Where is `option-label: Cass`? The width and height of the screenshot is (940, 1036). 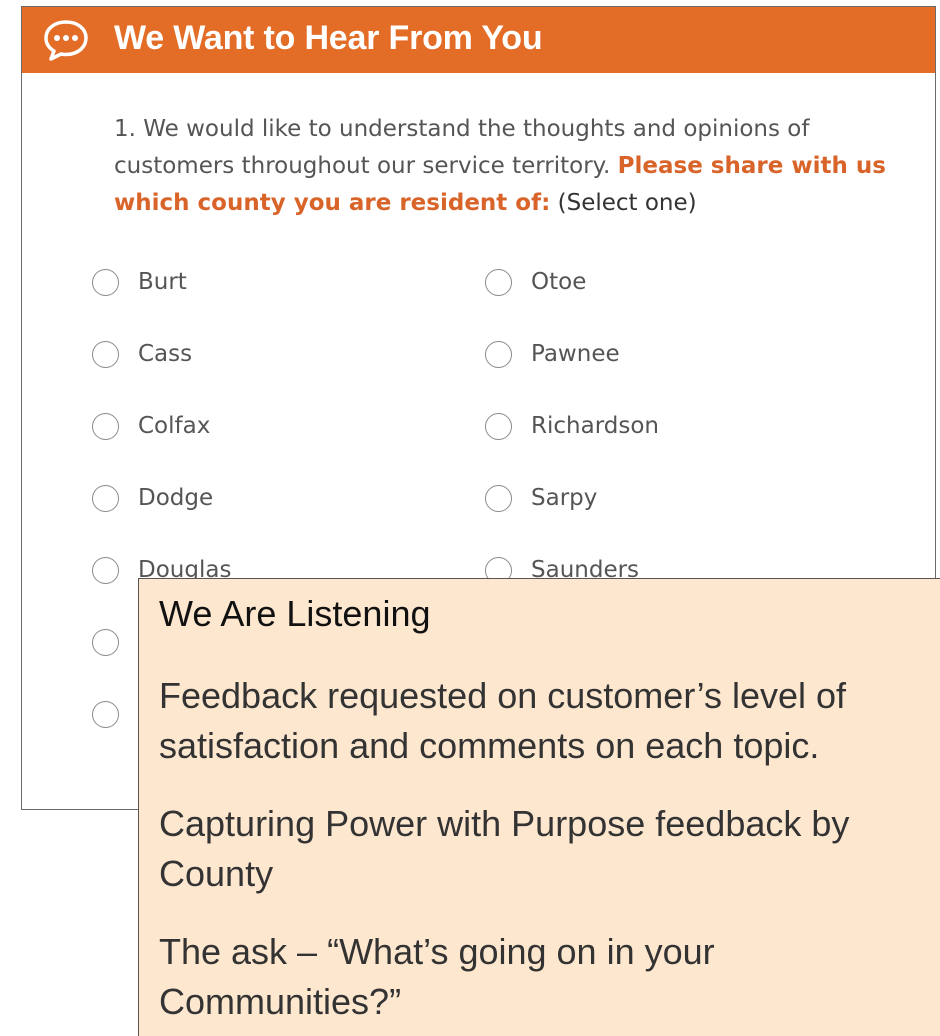 option-label: Cass is located at coordinates (165, 354).